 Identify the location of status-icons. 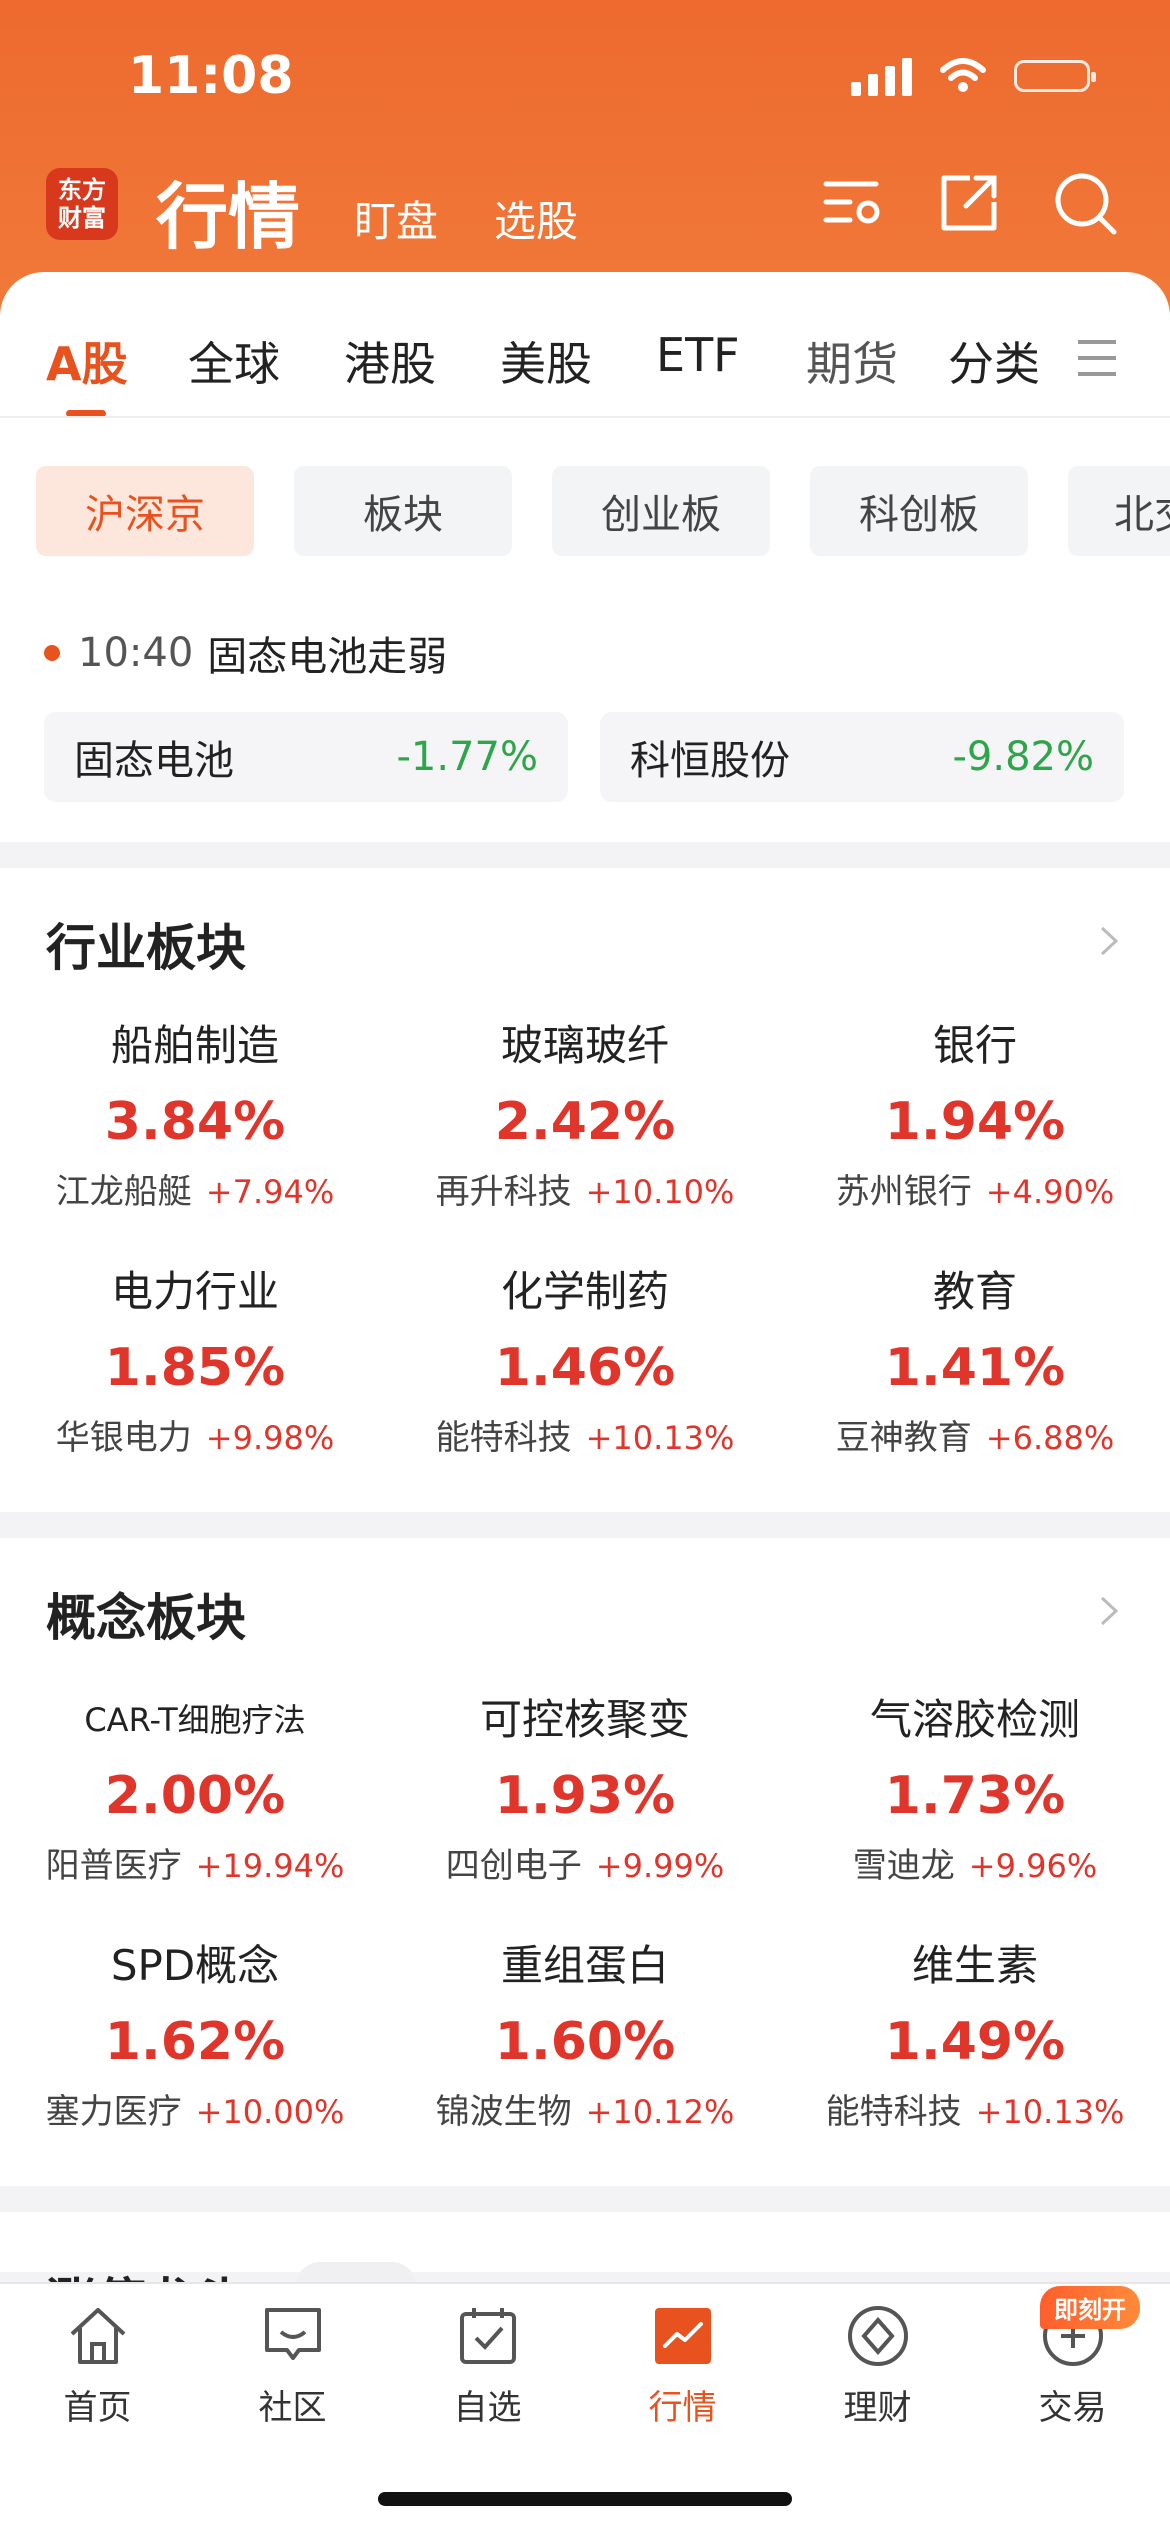
(973, 76).